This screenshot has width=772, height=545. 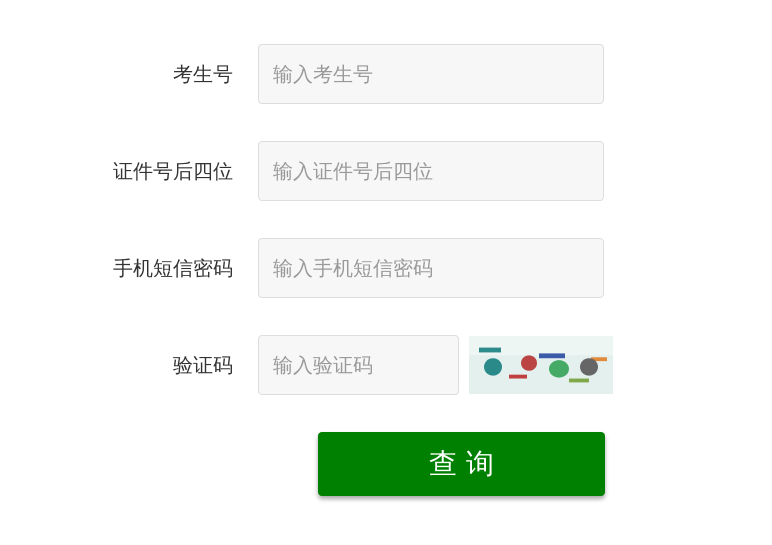 What do you see at coordinates (172, 171) in the screenshot?
I see `field-label: 证件号后四位` at bounding box center [172, 171].